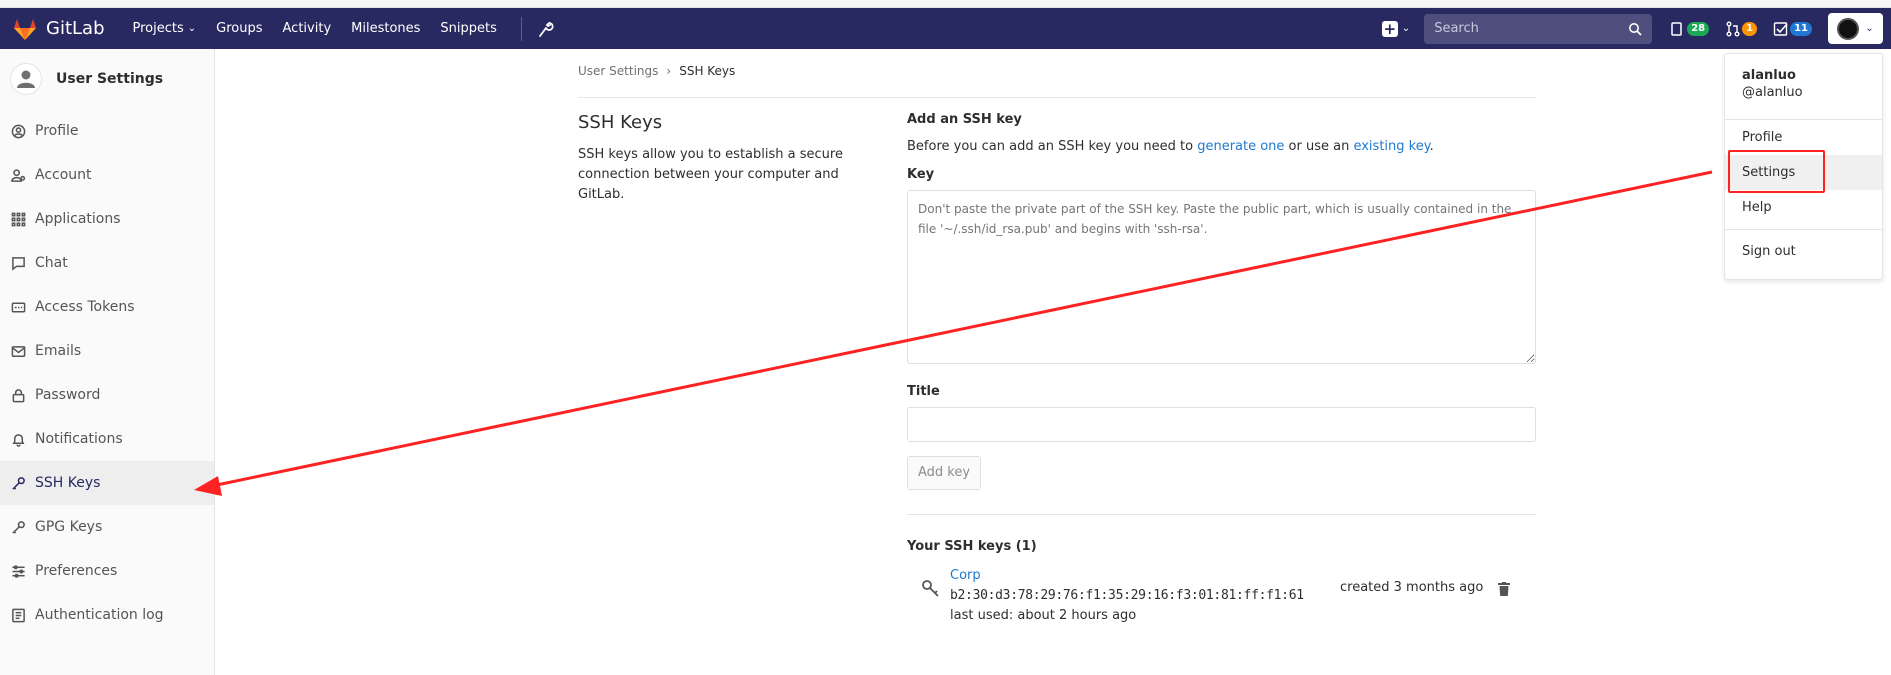  I want to click on nav-right: + ⌄ 28 1, so click(1636, 28).